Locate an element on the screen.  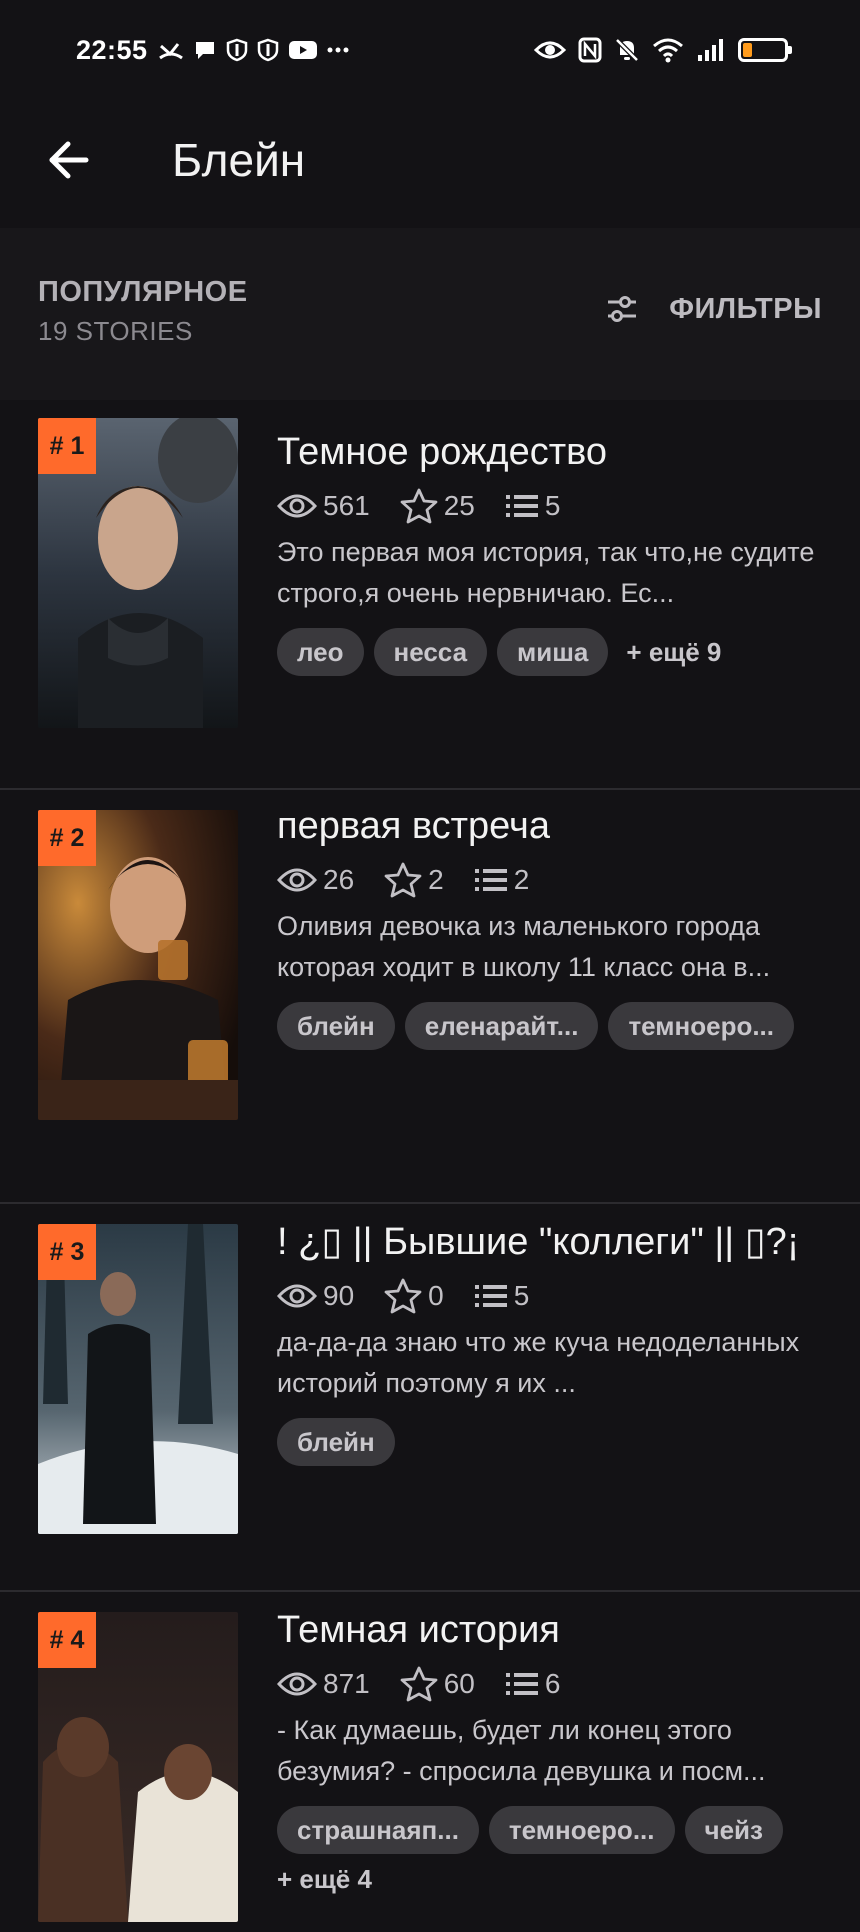
views-count: 871 is located at coordinates (346, 1683).